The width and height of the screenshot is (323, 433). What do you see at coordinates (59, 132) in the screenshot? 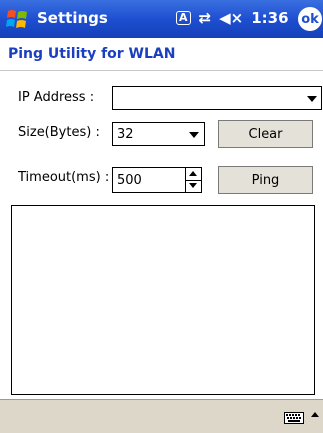
I see `size-label: Size(Bytes) :` at bounding box center [59, 132].